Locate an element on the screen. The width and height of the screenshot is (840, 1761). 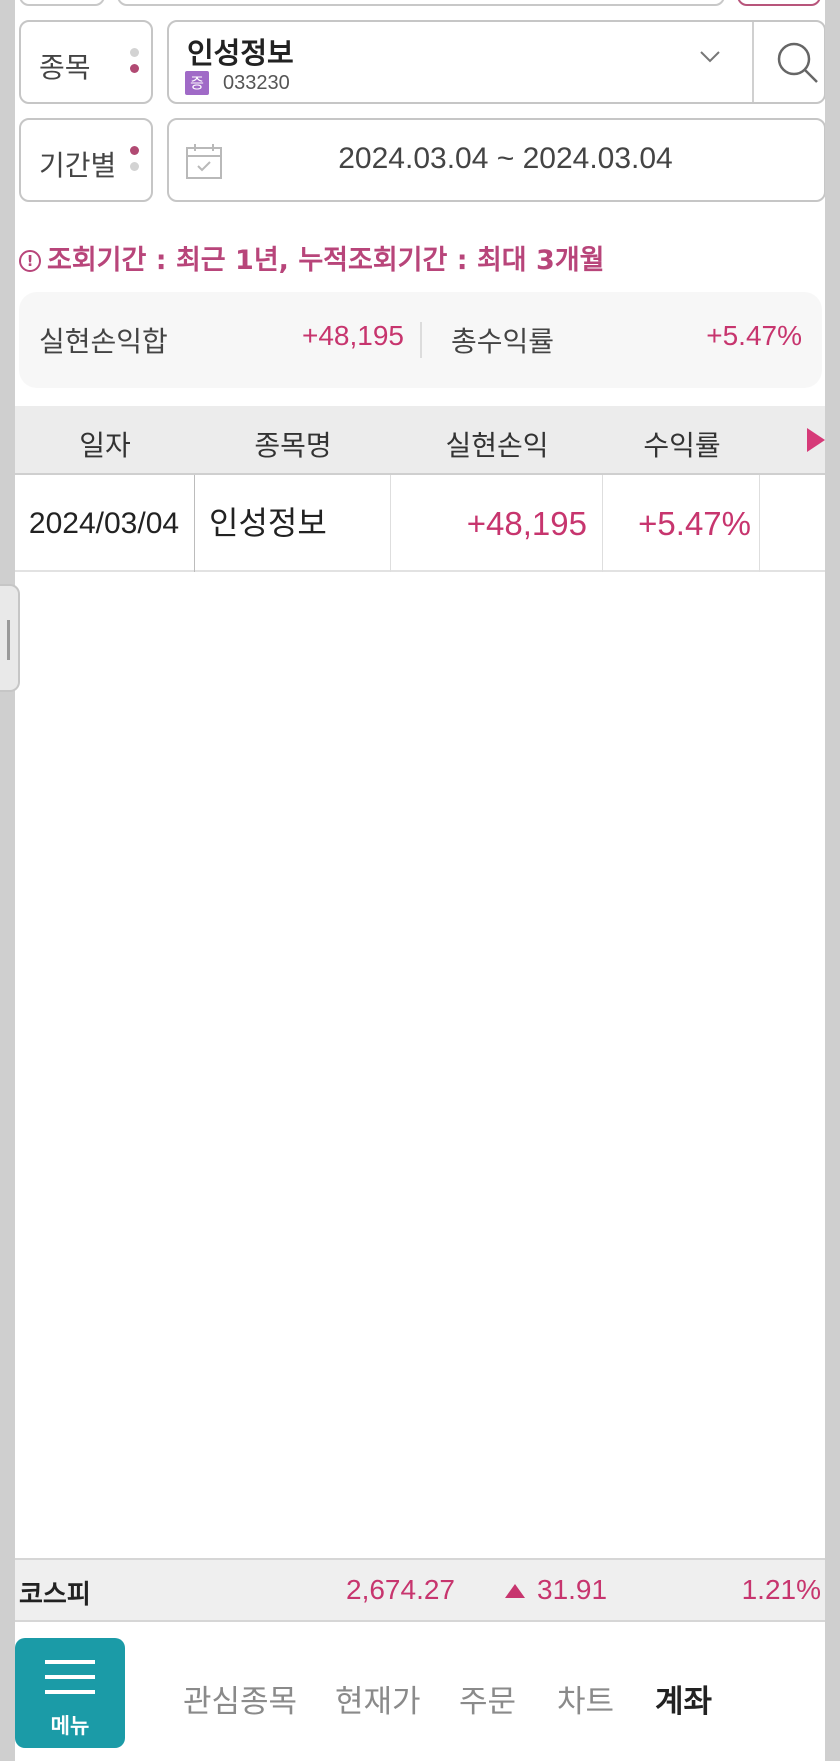
total-return-value: +5.47% is located at coordinates (754, 335).